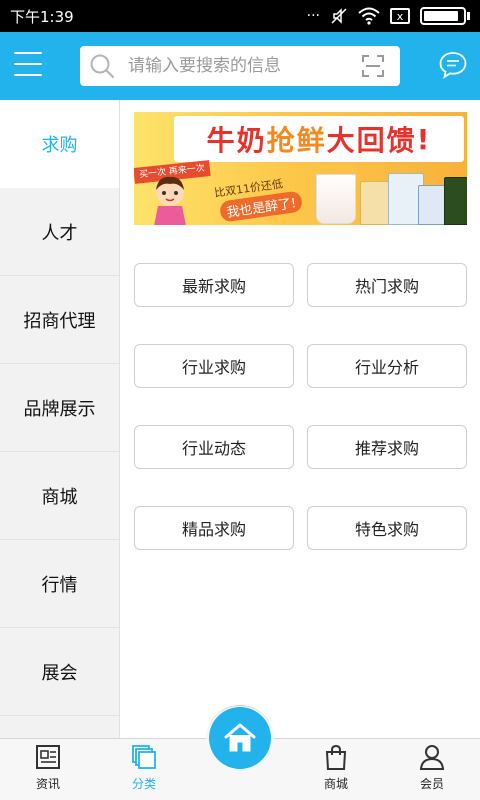 This screenshot has height=800, width=480. I want to click on search-input, so click(238, 66).